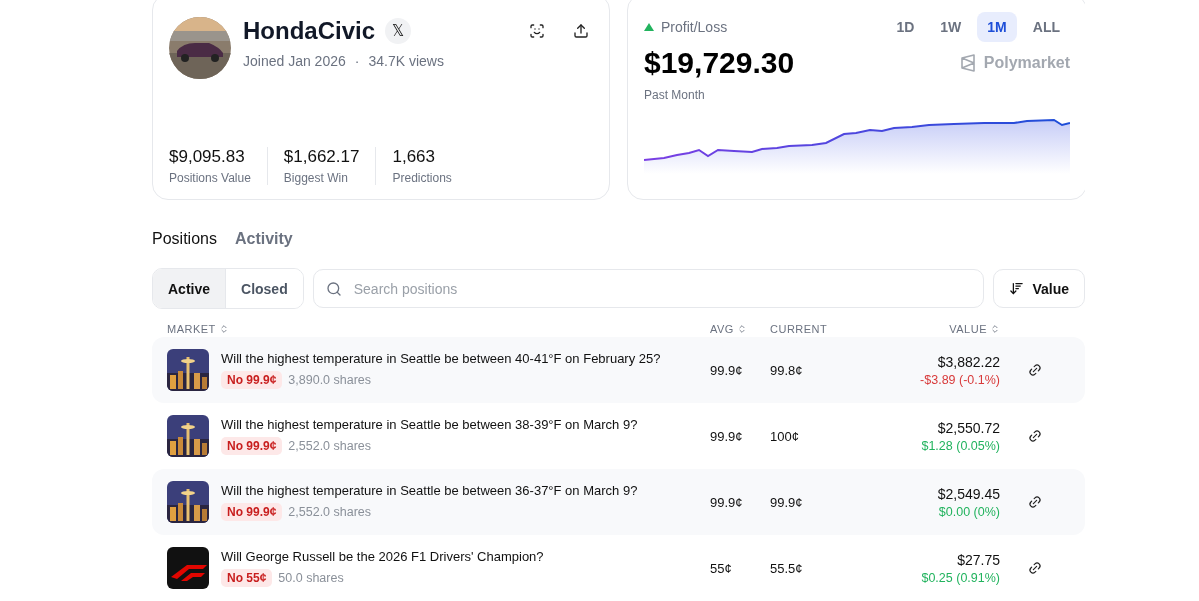  What do you see at coordinates (1046, 27) in the screenshot?
I see `range-tab: ALL` at bounding box center [1046, 27].